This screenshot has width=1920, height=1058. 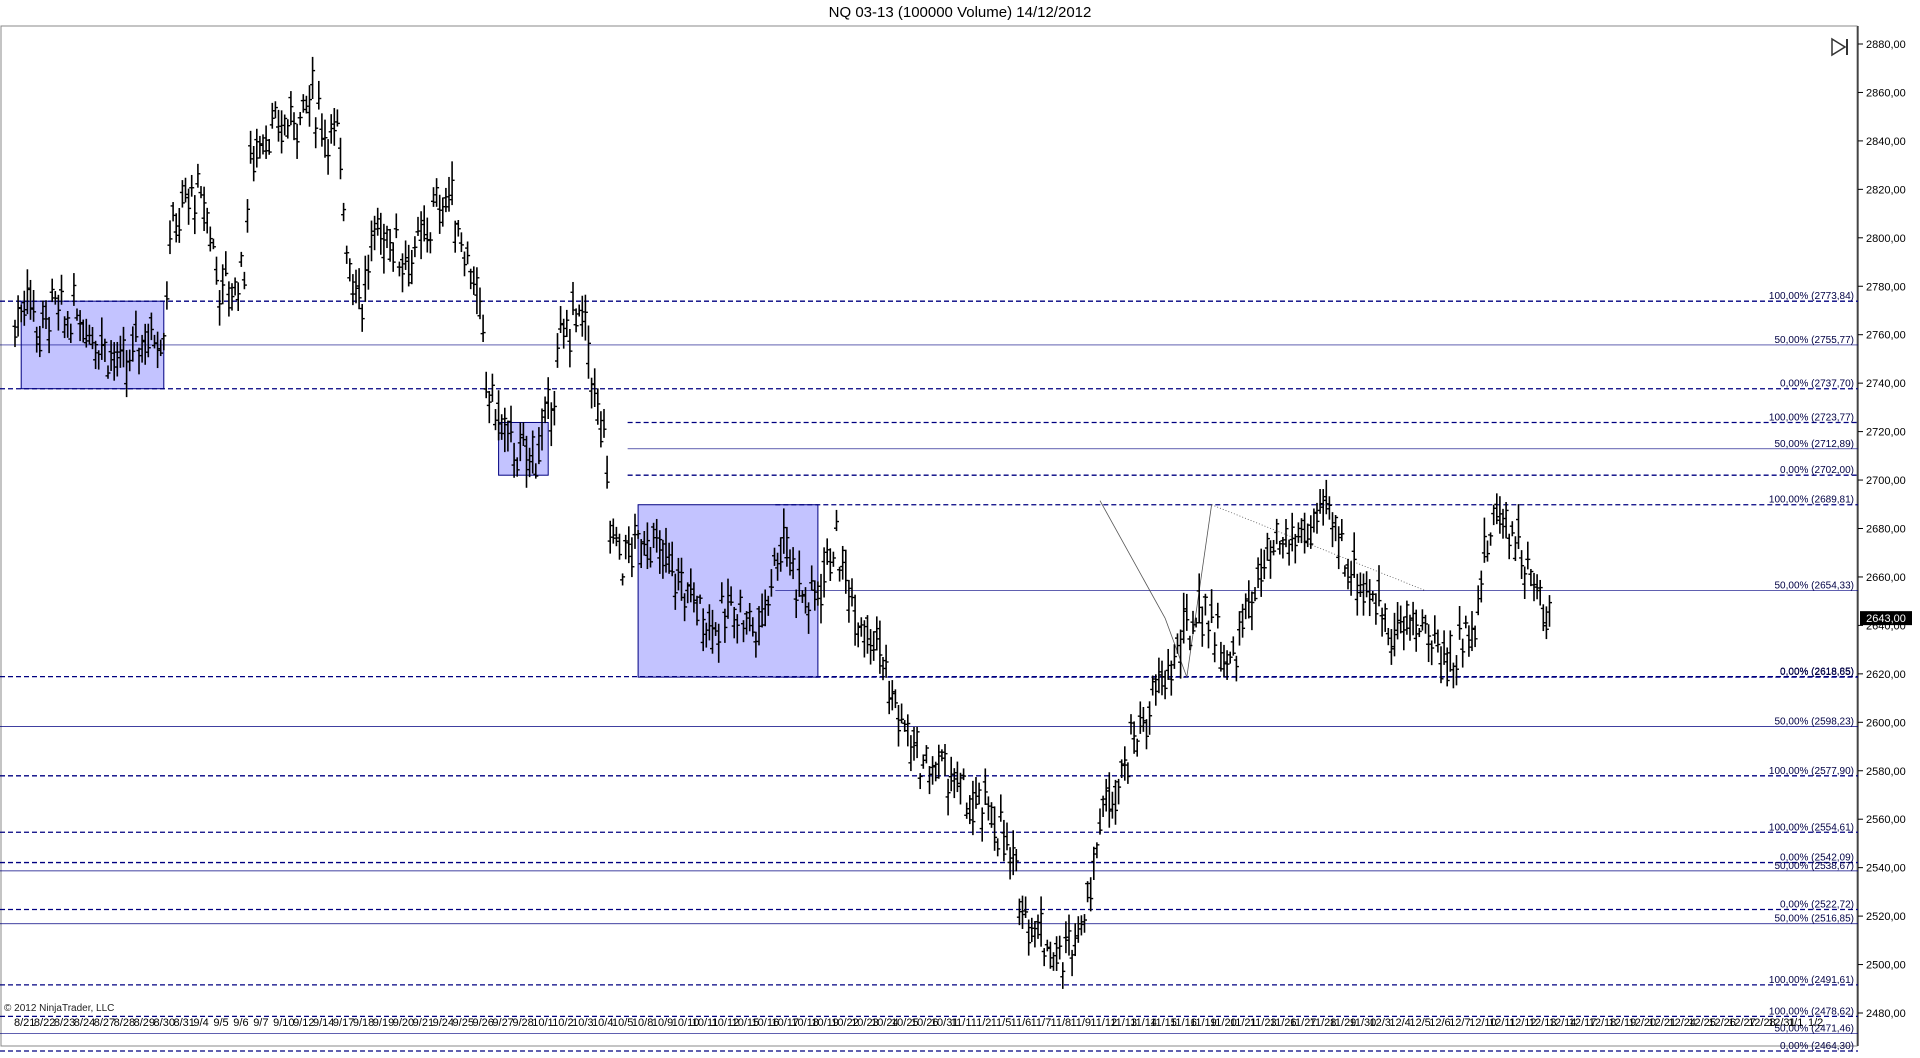 I want to click on skip-to-end-icon, so click(x=1840, y=47).